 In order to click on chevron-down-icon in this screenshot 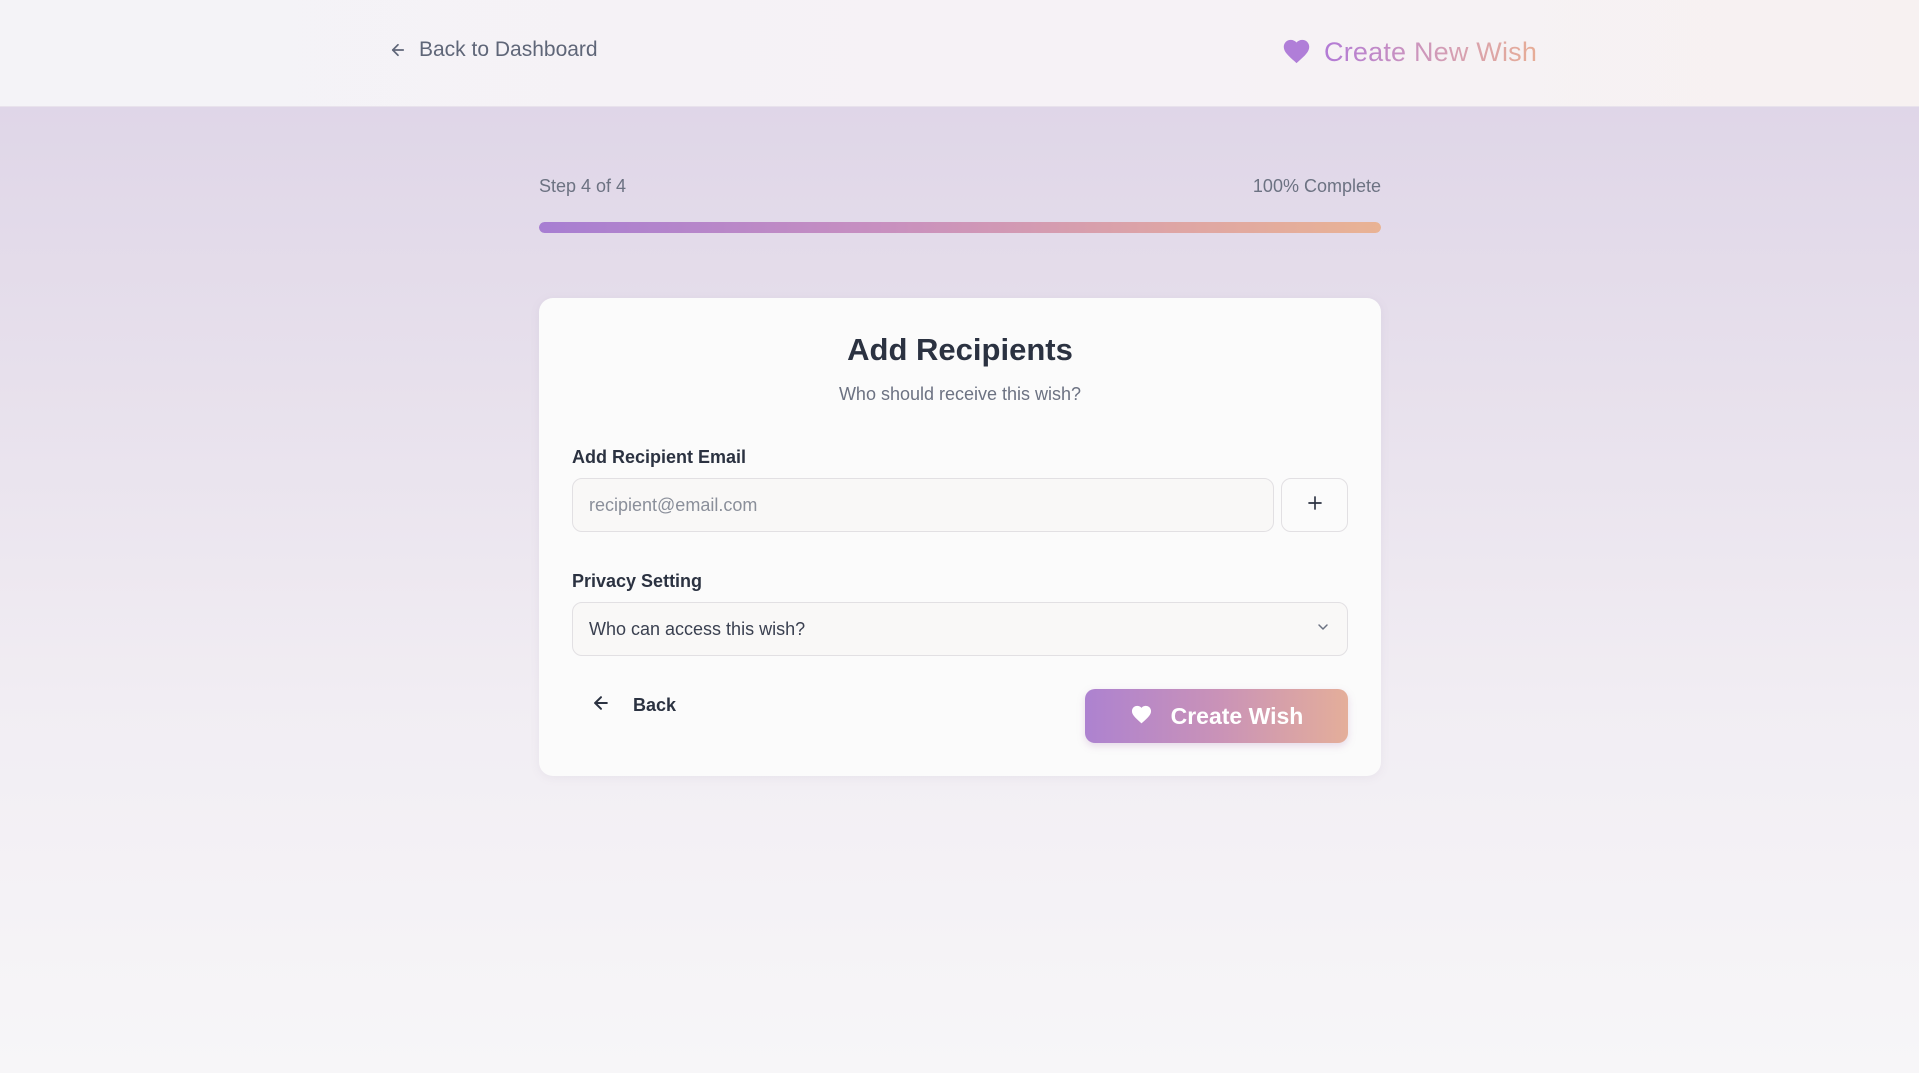, I will do `click(1323, 629)`.